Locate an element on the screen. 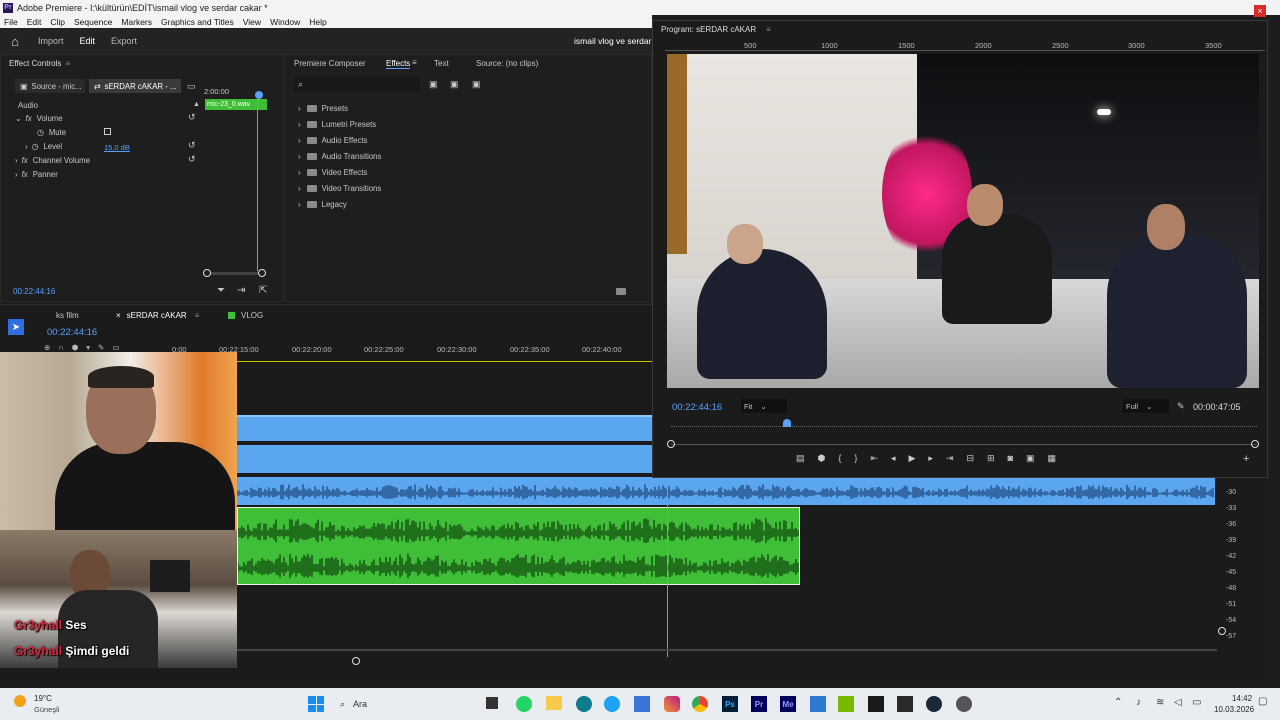  chrome-icon is located at coordinates (700, 704).